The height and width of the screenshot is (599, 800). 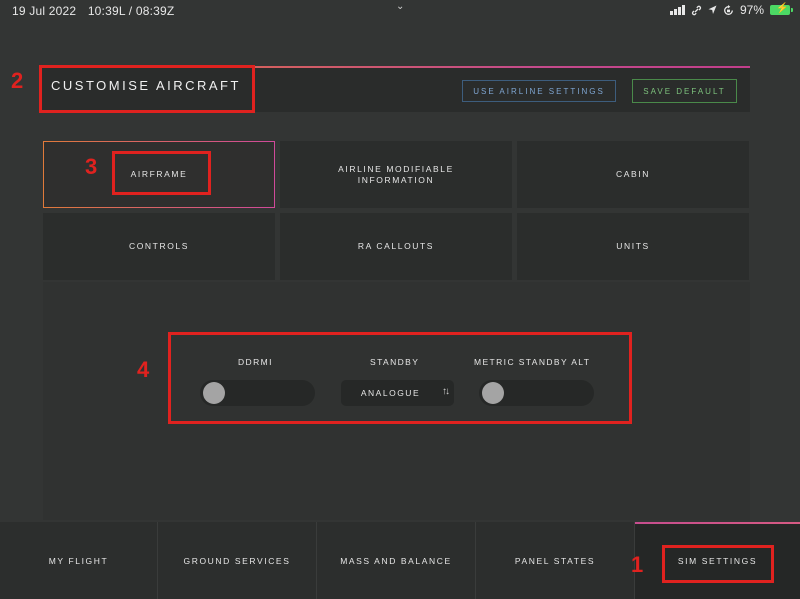 I want to click on annotation-number-1: 1, so click(x=637, y=564).